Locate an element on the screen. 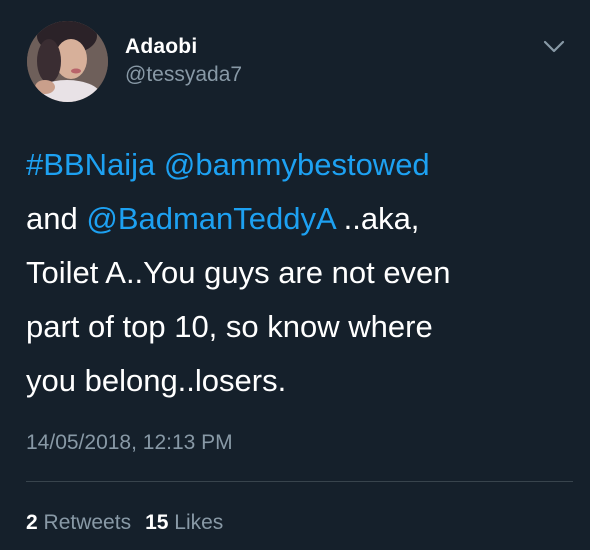 The image size is (590, 550). engagement-stats: 2 Retweets 15 Likes is located at coordinates (124, 523).